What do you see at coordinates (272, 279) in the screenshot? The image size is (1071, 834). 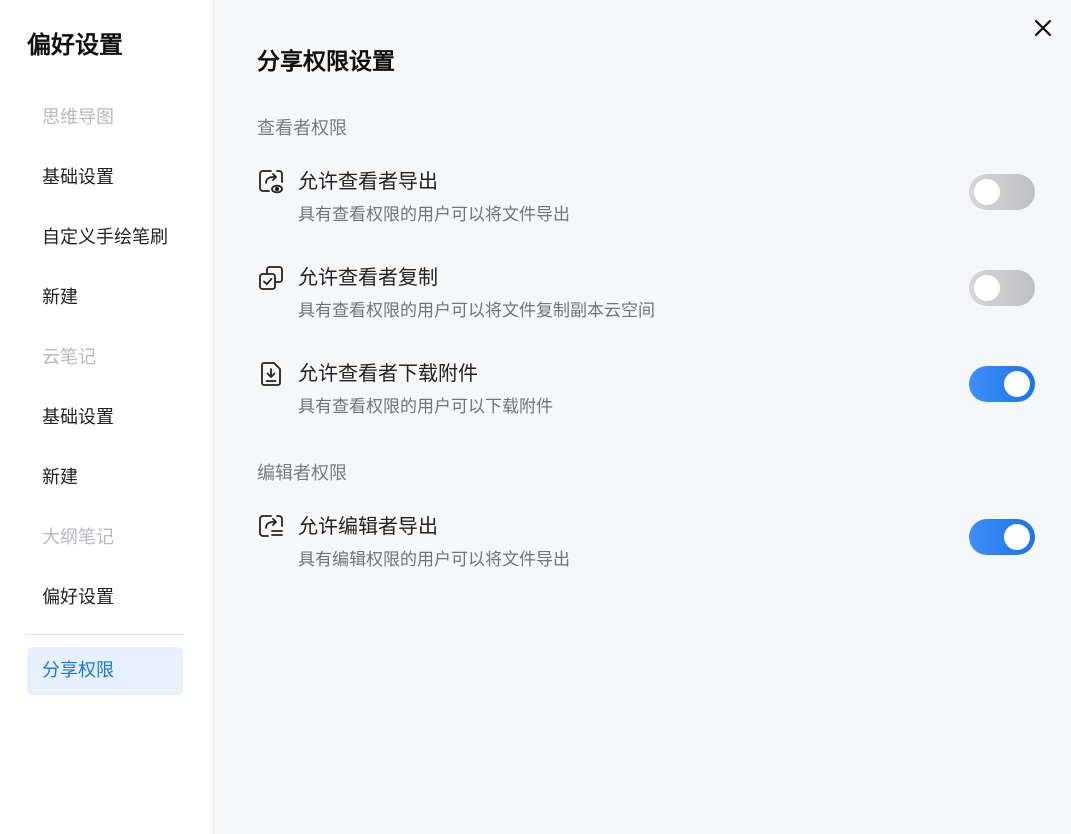 I see `copy-check-icon` at bounding box center [272, 279].